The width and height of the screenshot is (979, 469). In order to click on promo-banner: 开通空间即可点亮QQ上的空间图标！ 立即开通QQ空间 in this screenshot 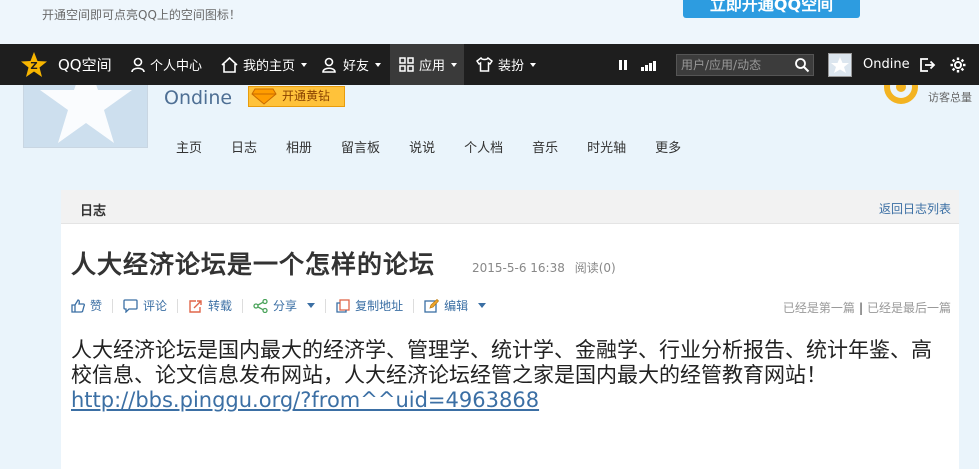, I will do `click(489, 22)`.